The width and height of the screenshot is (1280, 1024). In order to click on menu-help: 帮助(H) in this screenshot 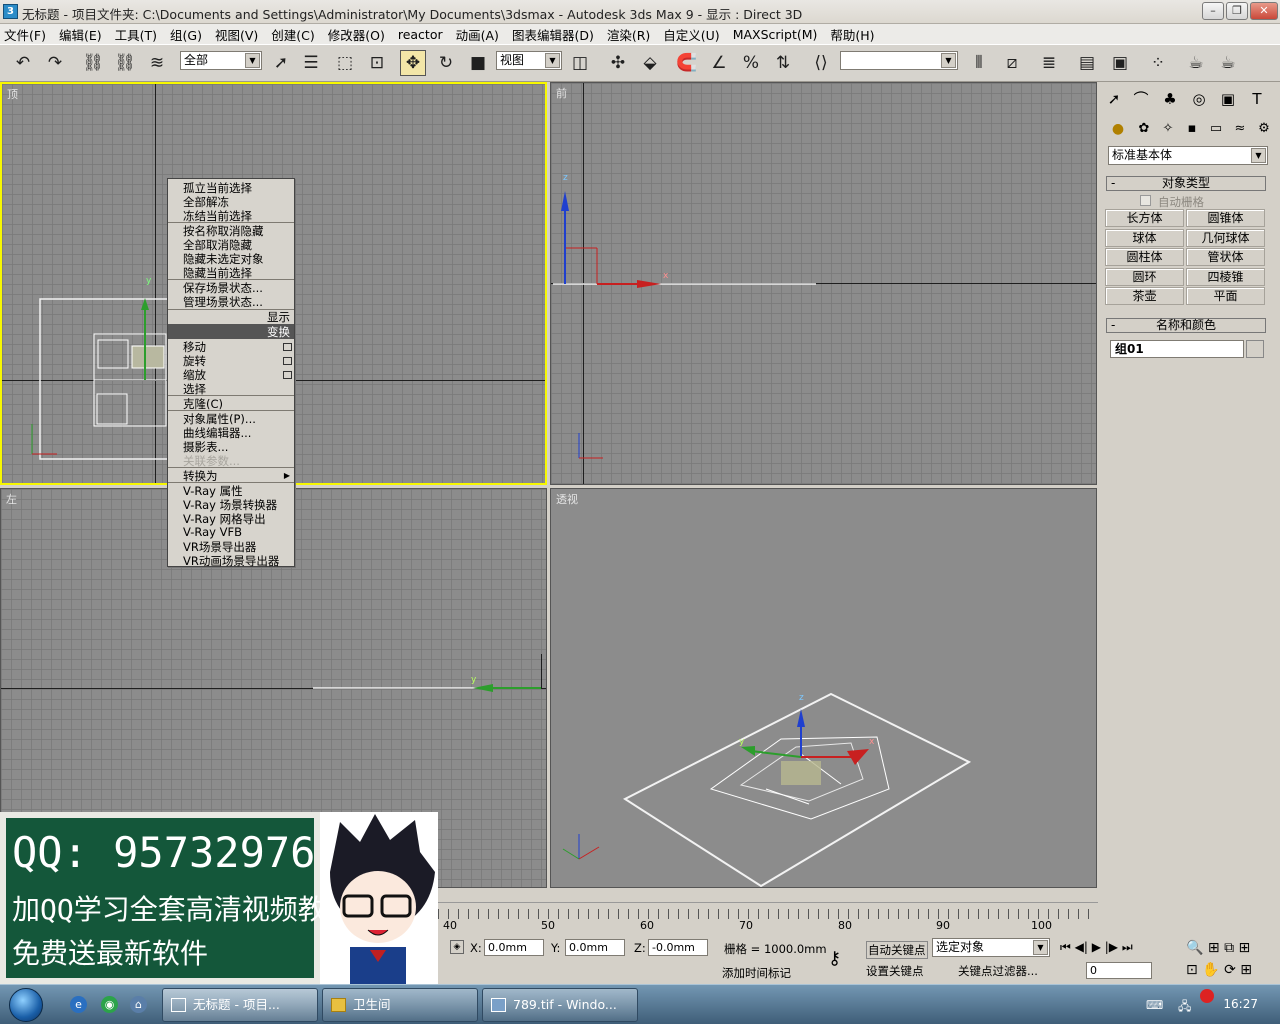, I will do `click(852, 34)`.